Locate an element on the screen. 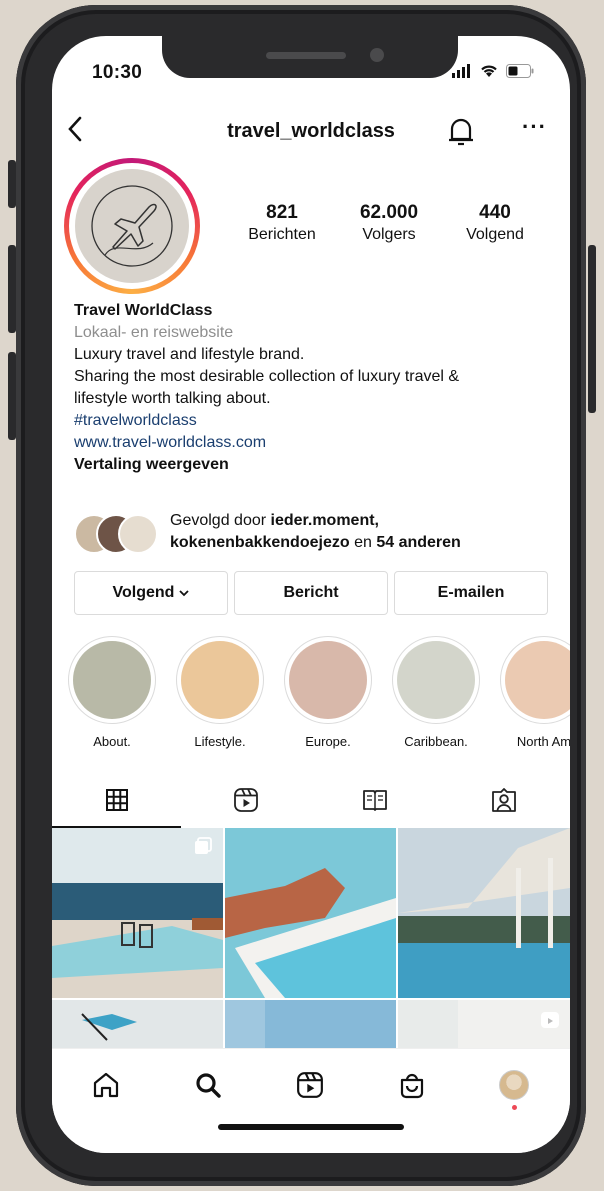  stat-following: 440 Volgend is located at coordinates (495, 223).